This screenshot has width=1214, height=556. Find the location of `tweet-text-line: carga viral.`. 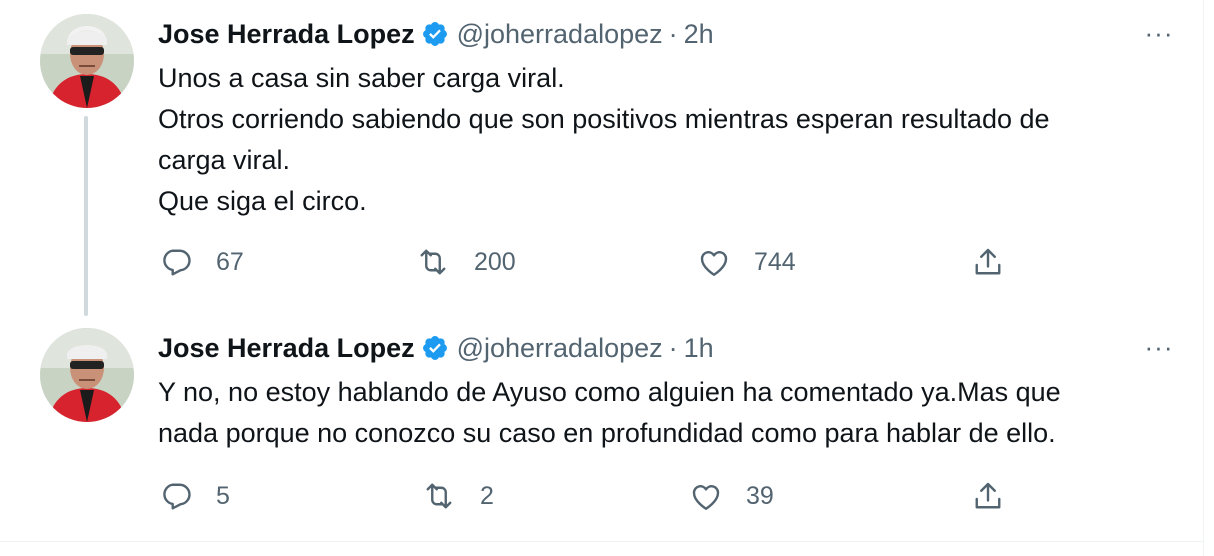

tweet-text-line: carga viral. is located at coordinates (224, 160).